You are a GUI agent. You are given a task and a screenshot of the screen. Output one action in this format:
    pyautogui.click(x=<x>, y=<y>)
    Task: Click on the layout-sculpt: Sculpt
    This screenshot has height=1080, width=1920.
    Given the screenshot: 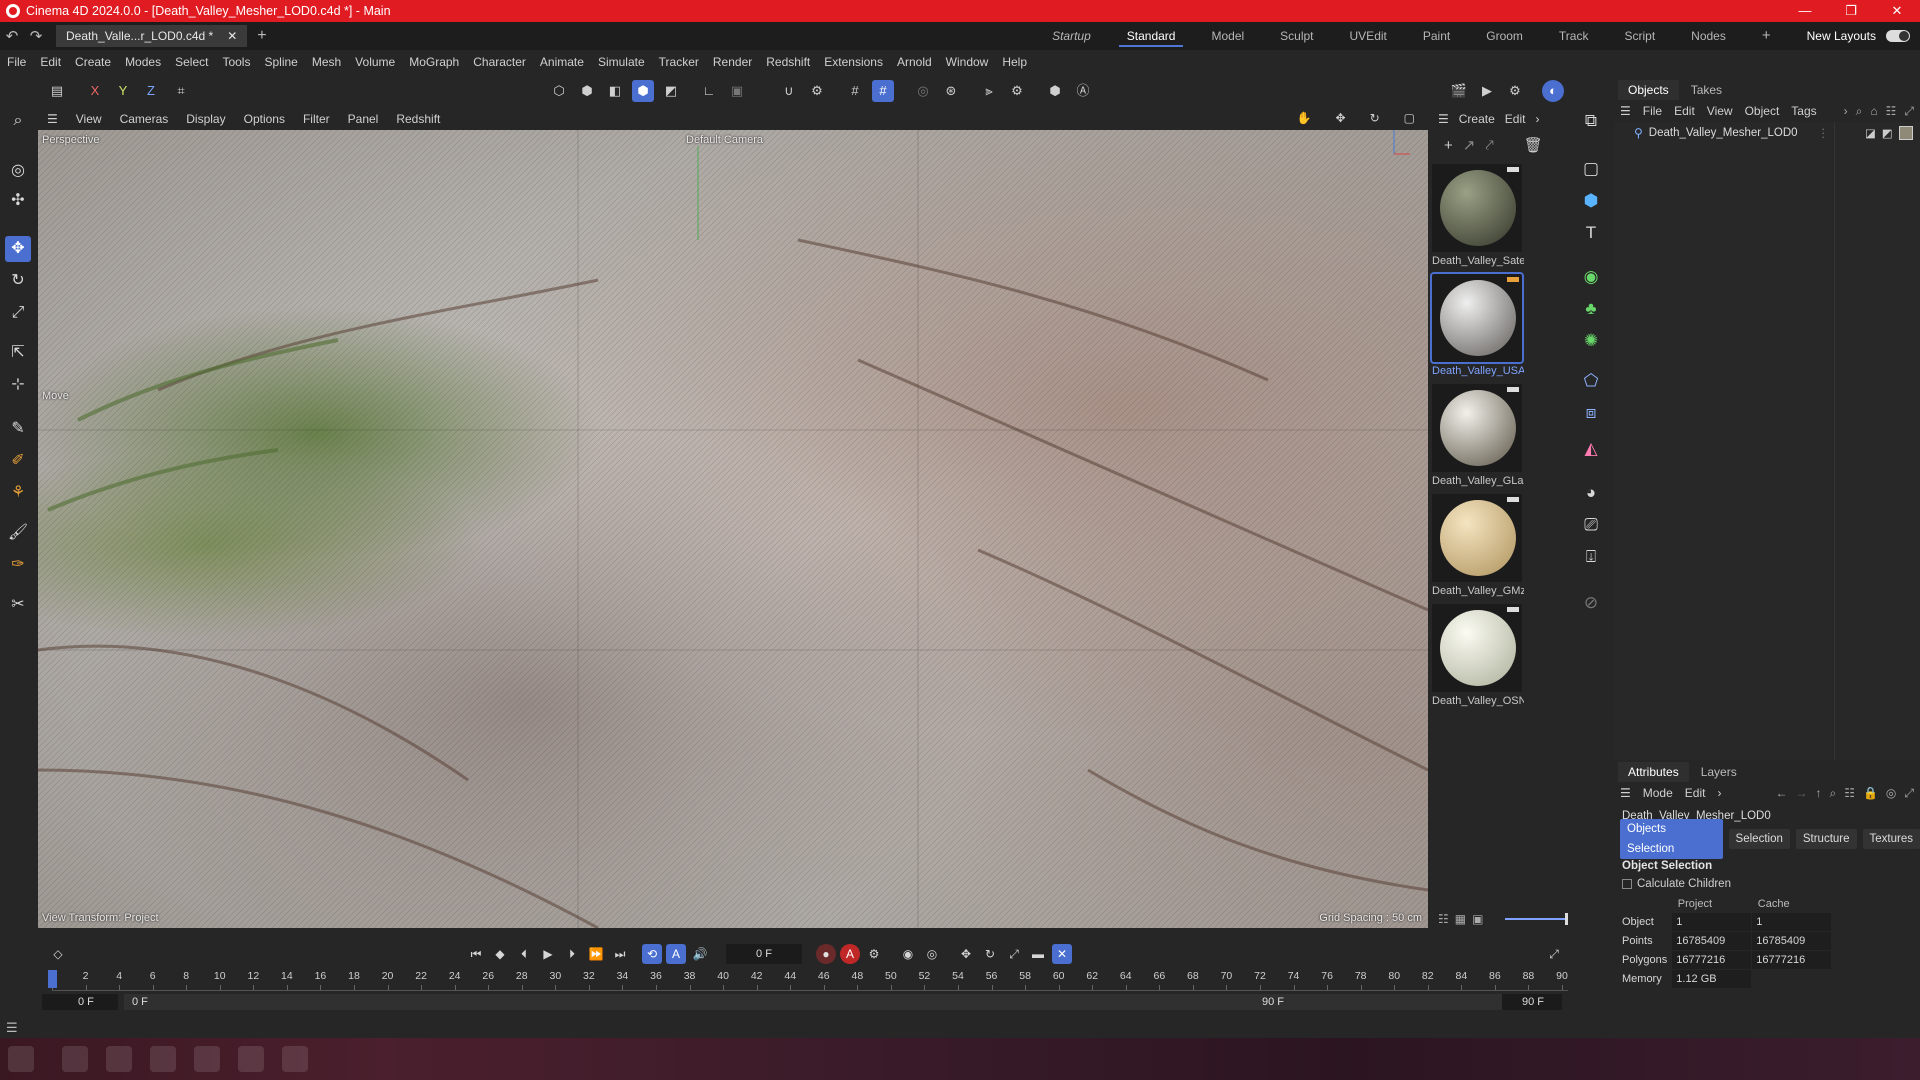 What is the action you would take?
    pyautogui.click(x=1296, y=36)
    